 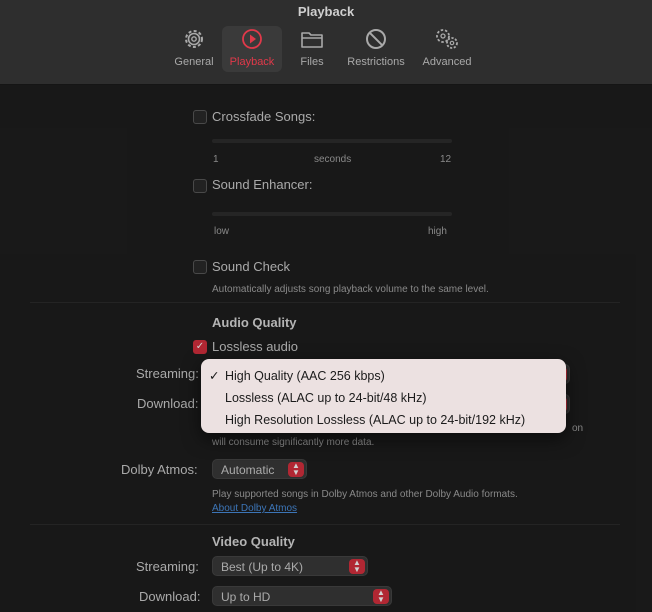 I want to click on section-divider, so click(x=325, y=302).